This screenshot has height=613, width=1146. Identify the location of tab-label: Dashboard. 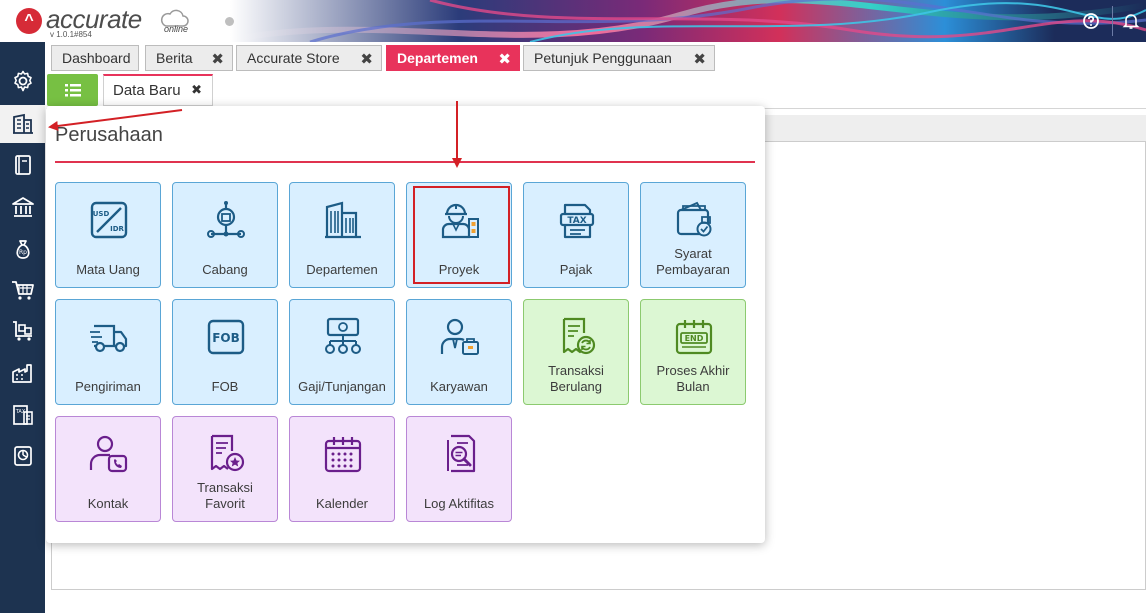
(96, 58).